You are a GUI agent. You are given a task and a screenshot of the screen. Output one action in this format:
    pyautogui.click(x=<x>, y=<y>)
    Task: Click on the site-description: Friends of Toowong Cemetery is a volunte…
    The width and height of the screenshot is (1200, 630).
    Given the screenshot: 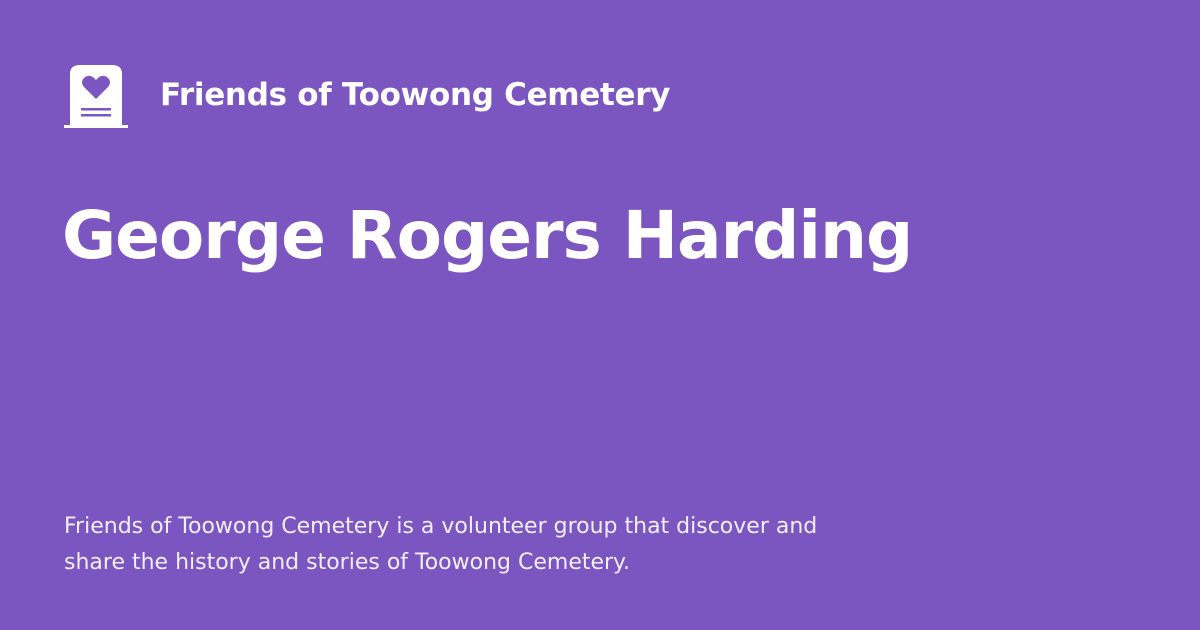 What is the action you would take?
    pyautogui.click(x=441, y=544)
    